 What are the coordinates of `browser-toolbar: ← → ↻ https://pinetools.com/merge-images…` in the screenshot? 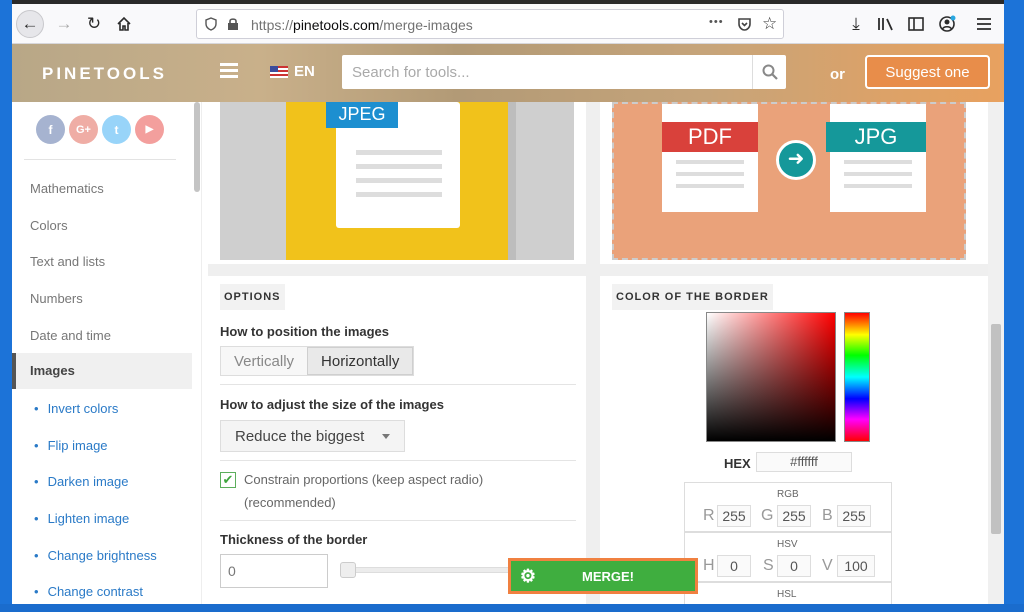 It's located at (508, 24).